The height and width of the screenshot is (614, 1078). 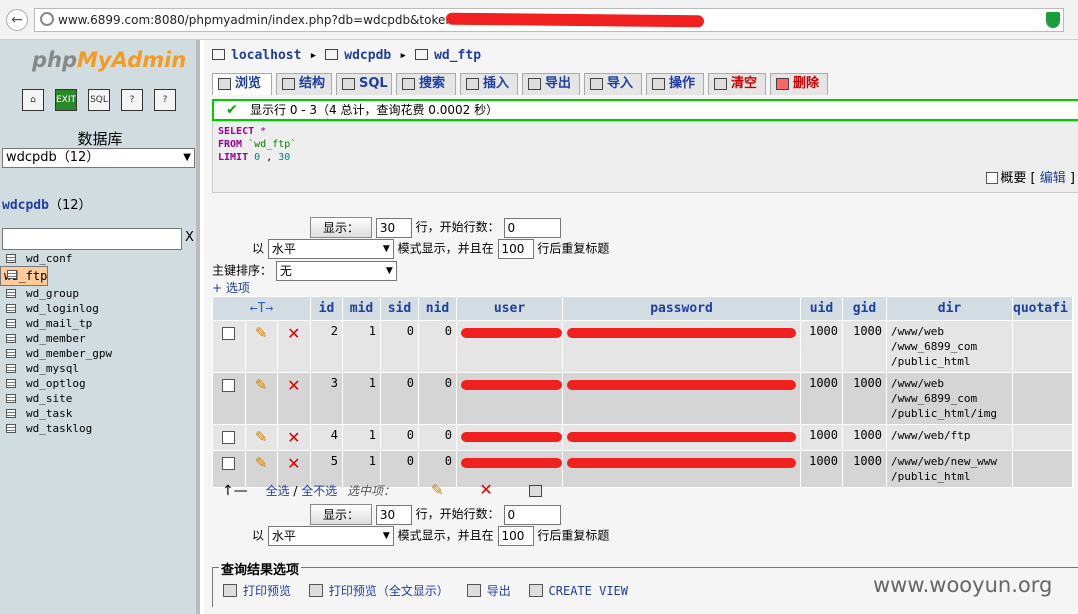 What do you see at coordinates (457, 55) in the screenshot?
I see `breadcrumb-table: wd_ftp` at bounding box center [457, 55].